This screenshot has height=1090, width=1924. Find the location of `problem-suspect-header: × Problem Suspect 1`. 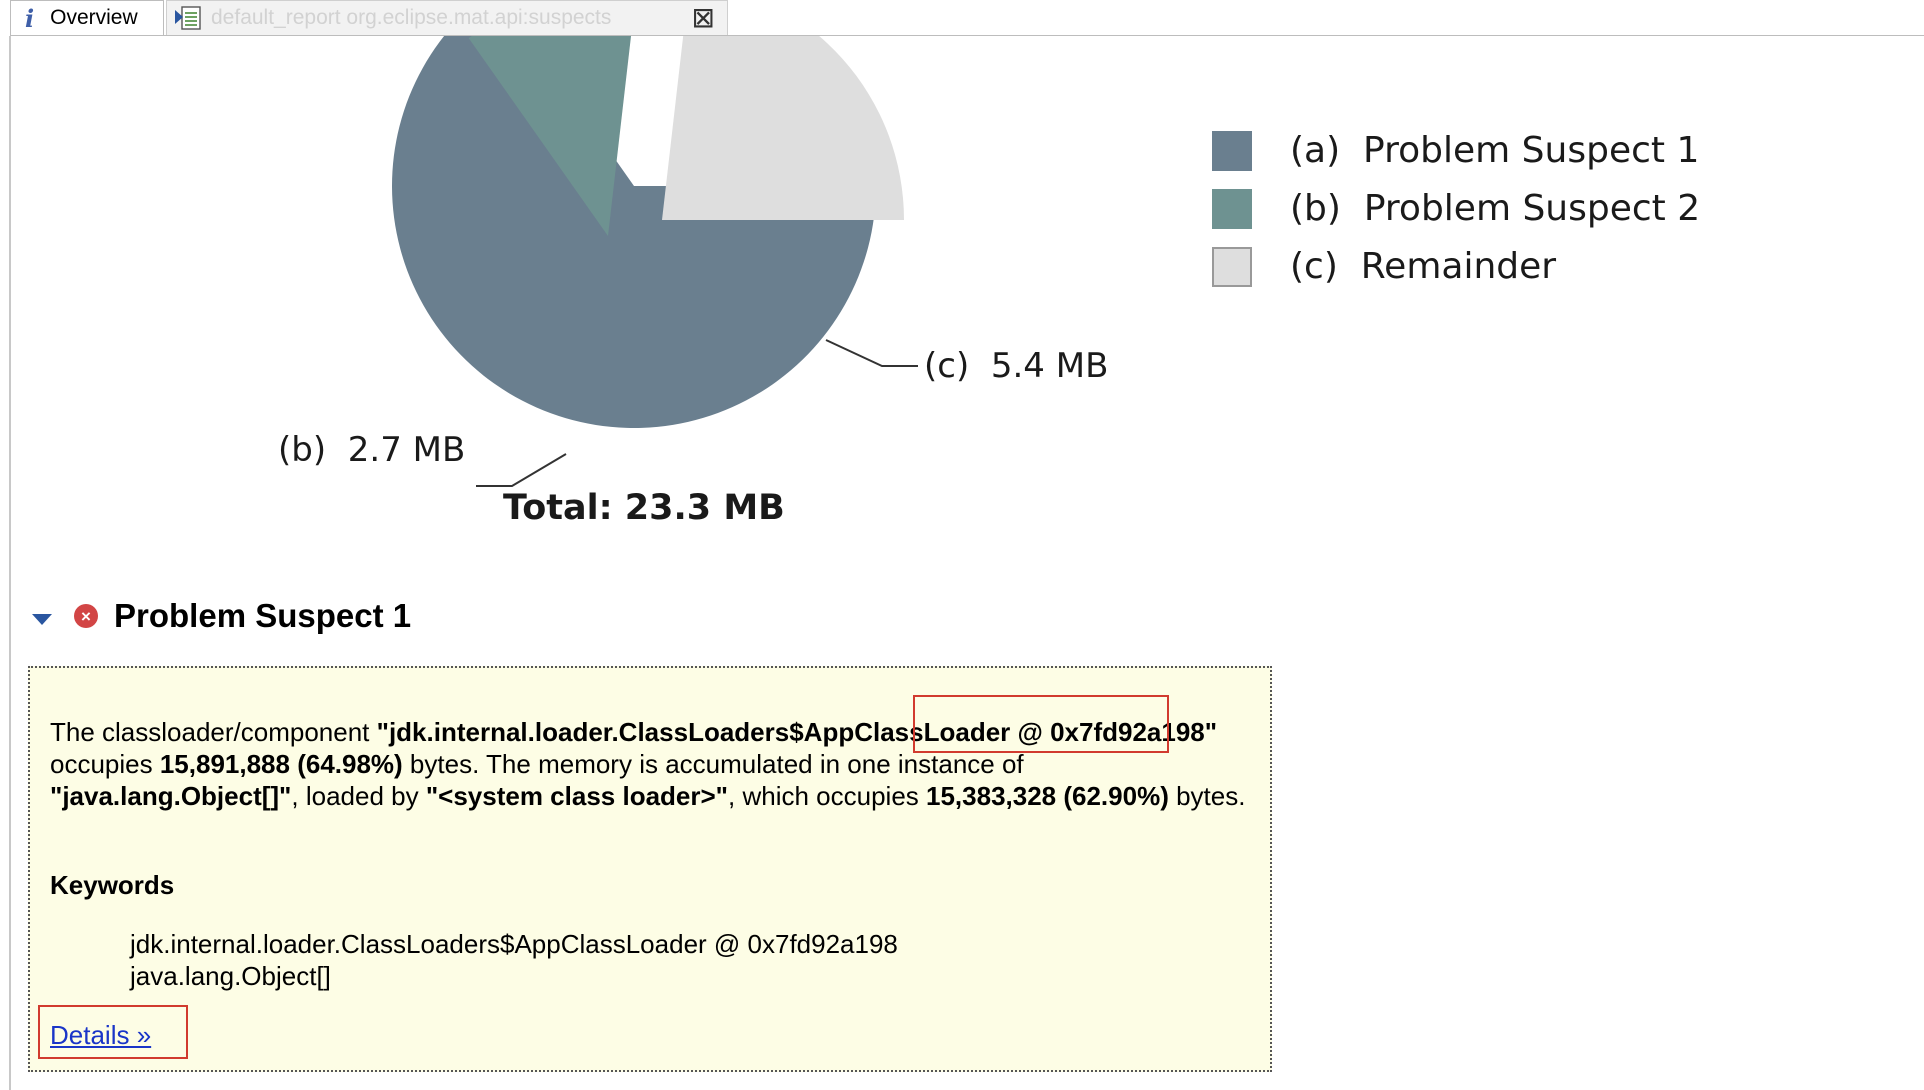

problem-suspect-header: × Problem Suspect 1 is located at coordinates (221, 616).